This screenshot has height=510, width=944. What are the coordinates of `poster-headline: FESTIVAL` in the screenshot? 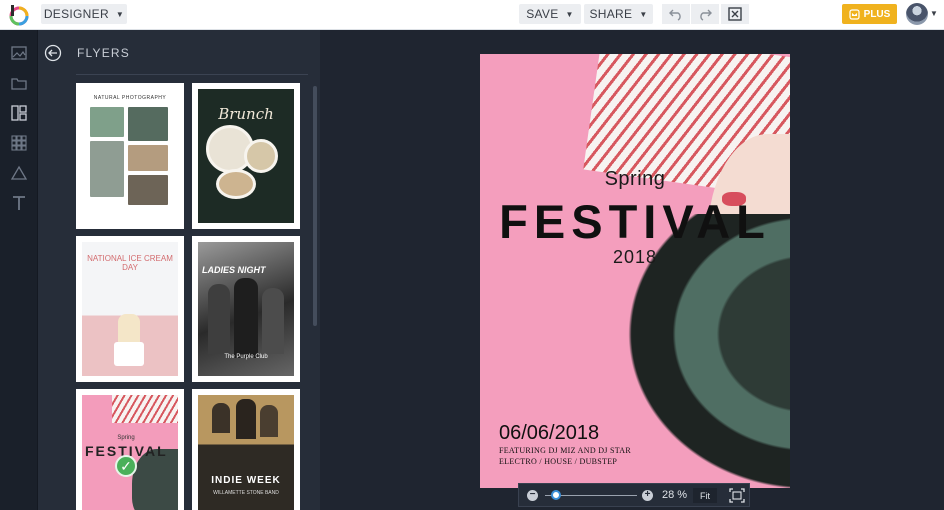 It's located at (635, 221).